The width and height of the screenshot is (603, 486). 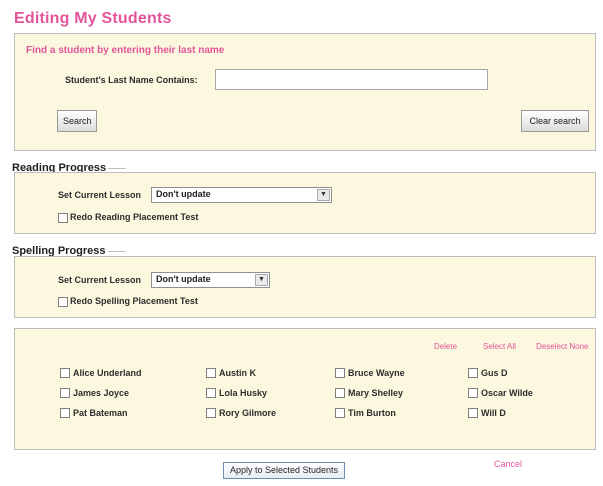 What do you see at coordinates (555, 121) in the screenshot?
I see `clear-search-button: Clear search` at bounding box center [555, 121].